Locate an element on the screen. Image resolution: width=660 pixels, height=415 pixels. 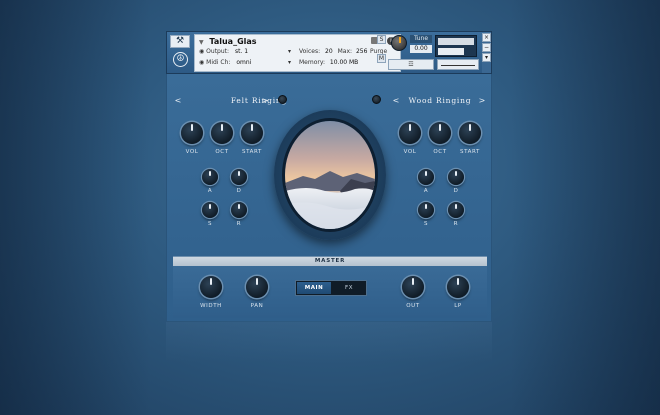
header-logo-group: ⚒ ☮ is located at coordinates (180, 53).